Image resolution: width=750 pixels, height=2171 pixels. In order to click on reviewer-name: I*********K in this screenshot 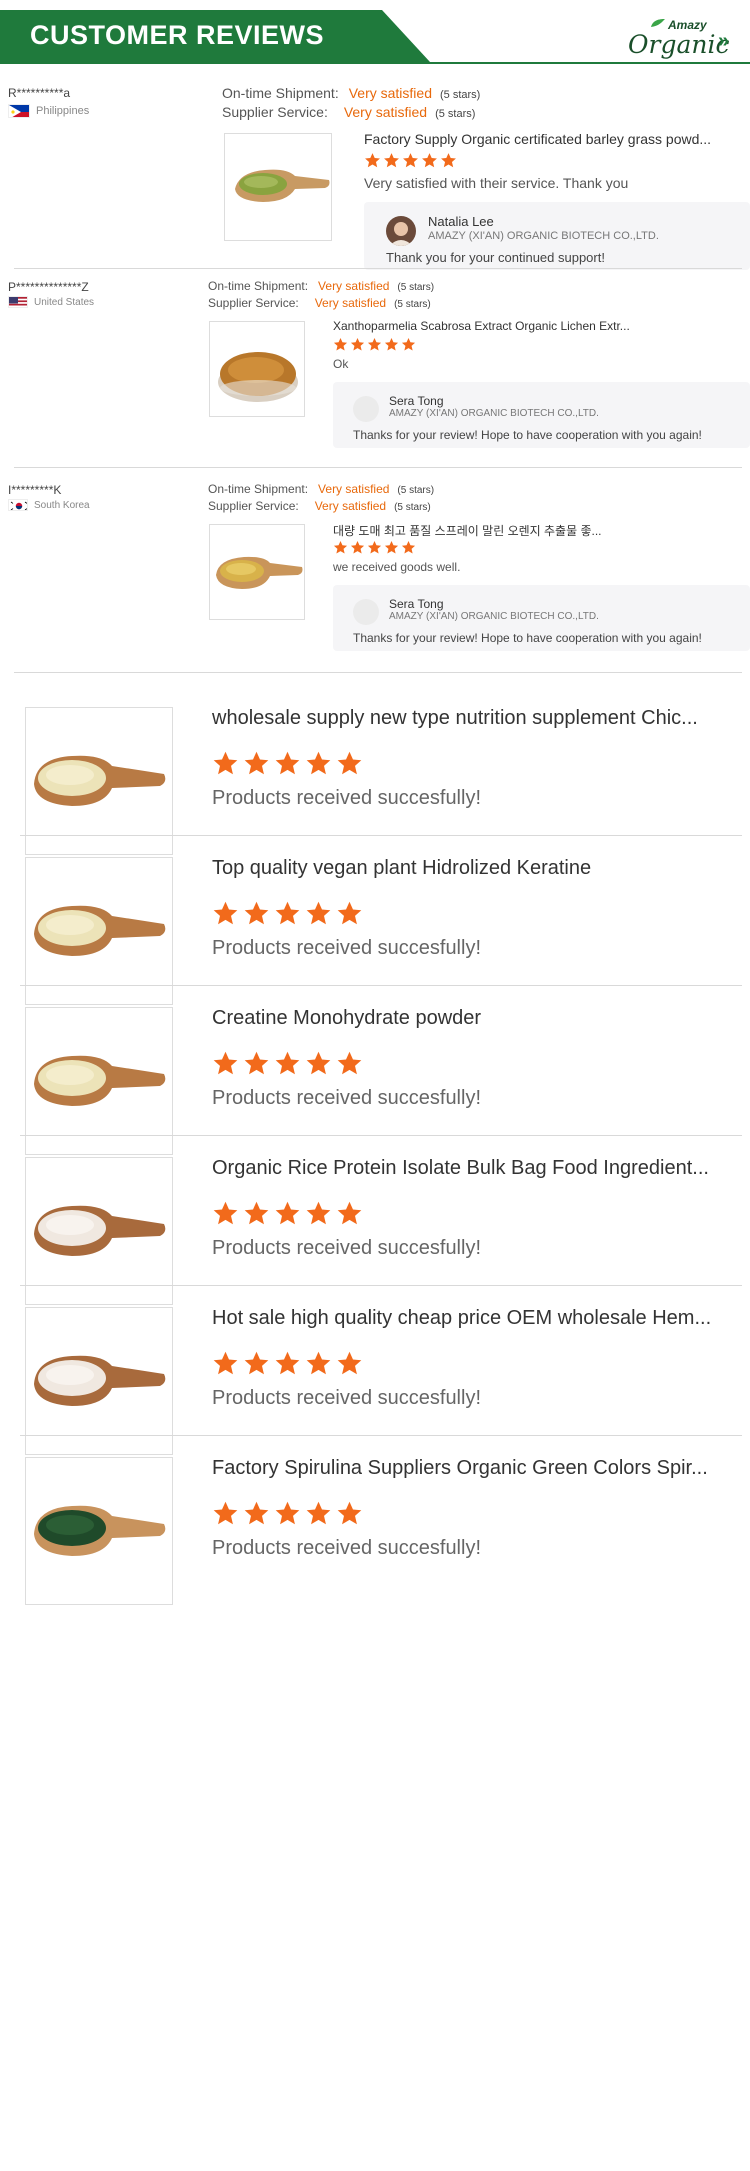, I will do `click(35, 490)`.